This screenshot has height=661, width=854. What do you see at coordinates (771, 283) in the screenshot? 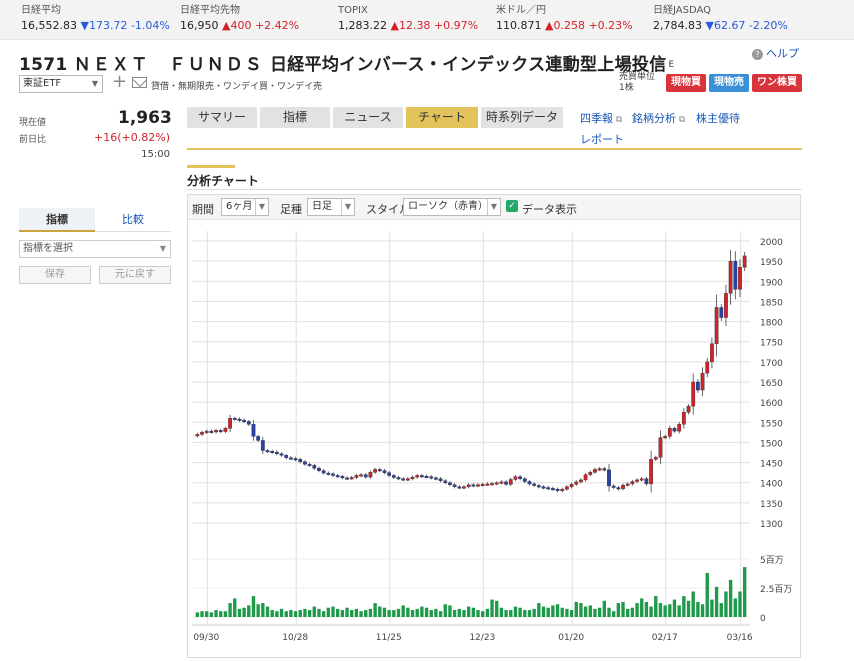
I see `y-tick-label: 1900` at bounding box center [771, 283].